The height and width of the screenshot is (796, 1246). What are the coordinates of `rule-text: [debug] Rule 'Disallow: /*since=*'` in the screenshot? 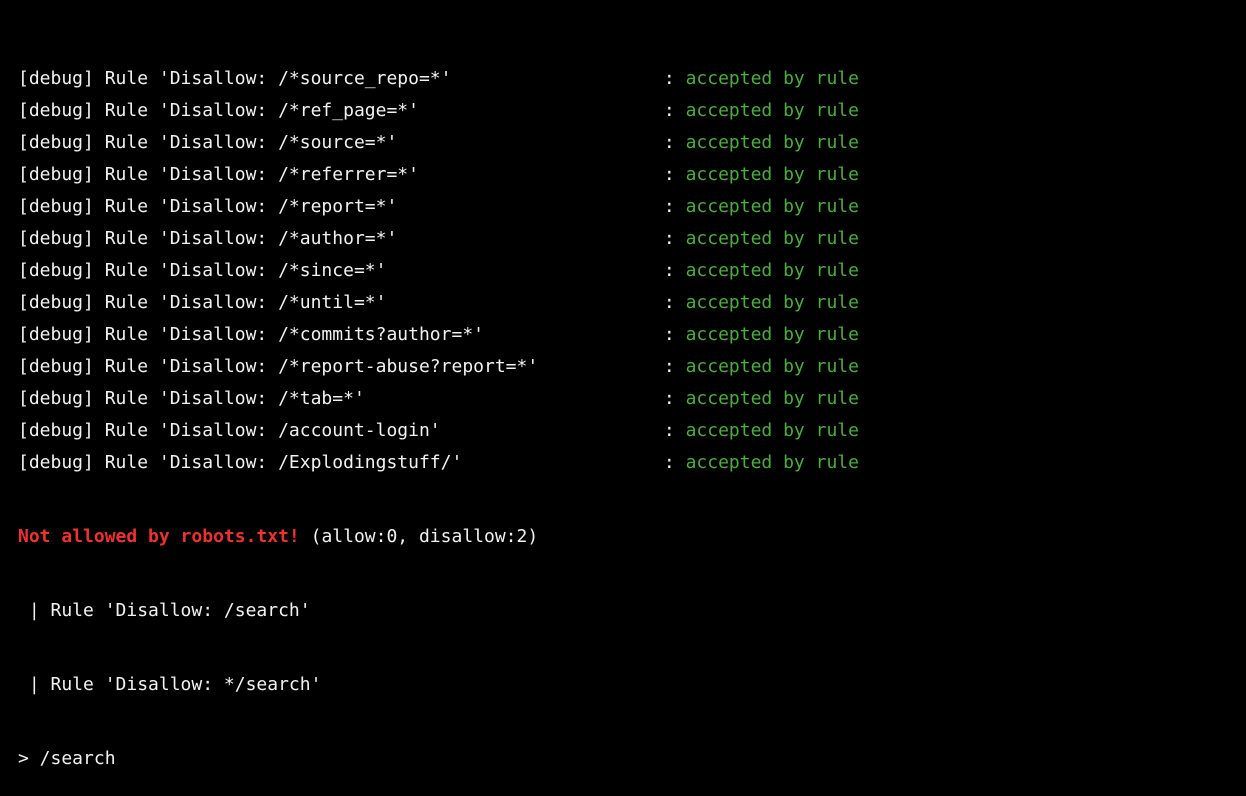 It's located at (202, 270).